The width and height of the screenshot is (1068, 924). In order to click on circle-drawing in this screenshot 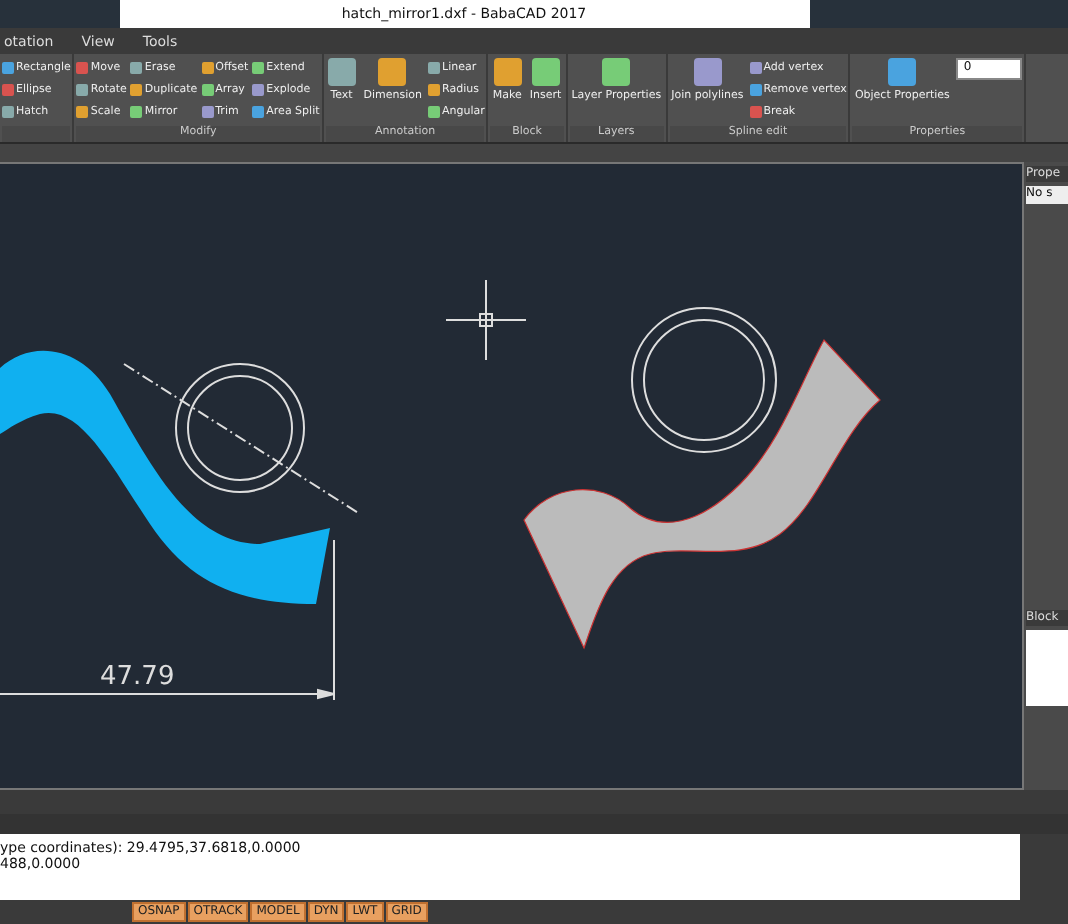, I will do `click(240, 428)`.